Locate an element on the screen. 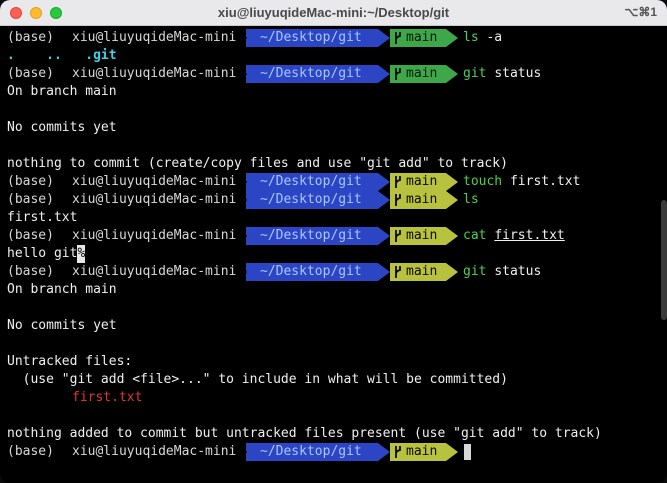  output-text: hello git% is located at coordinates (46, 254).